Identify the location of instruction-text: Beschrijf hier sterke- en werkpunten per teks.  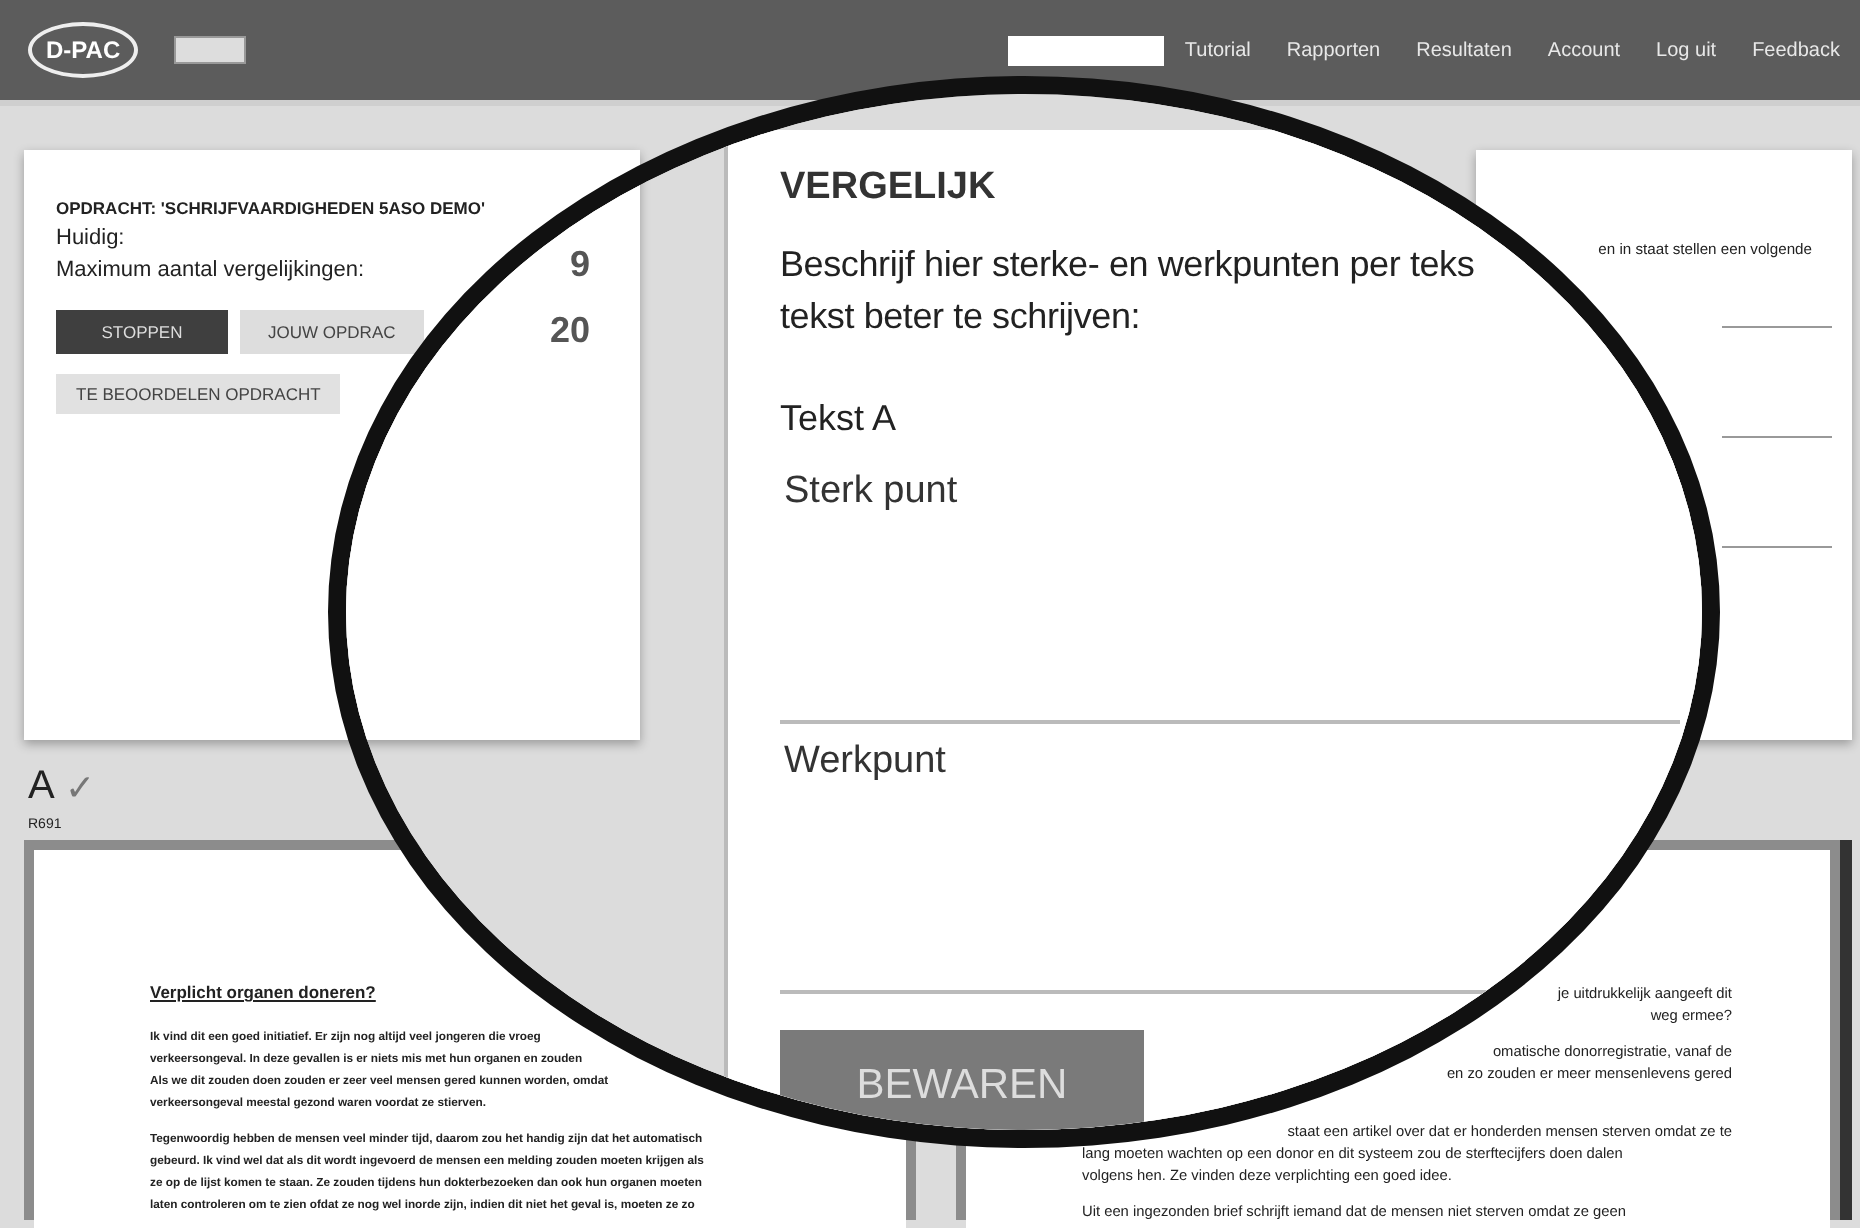
(1127, 265).